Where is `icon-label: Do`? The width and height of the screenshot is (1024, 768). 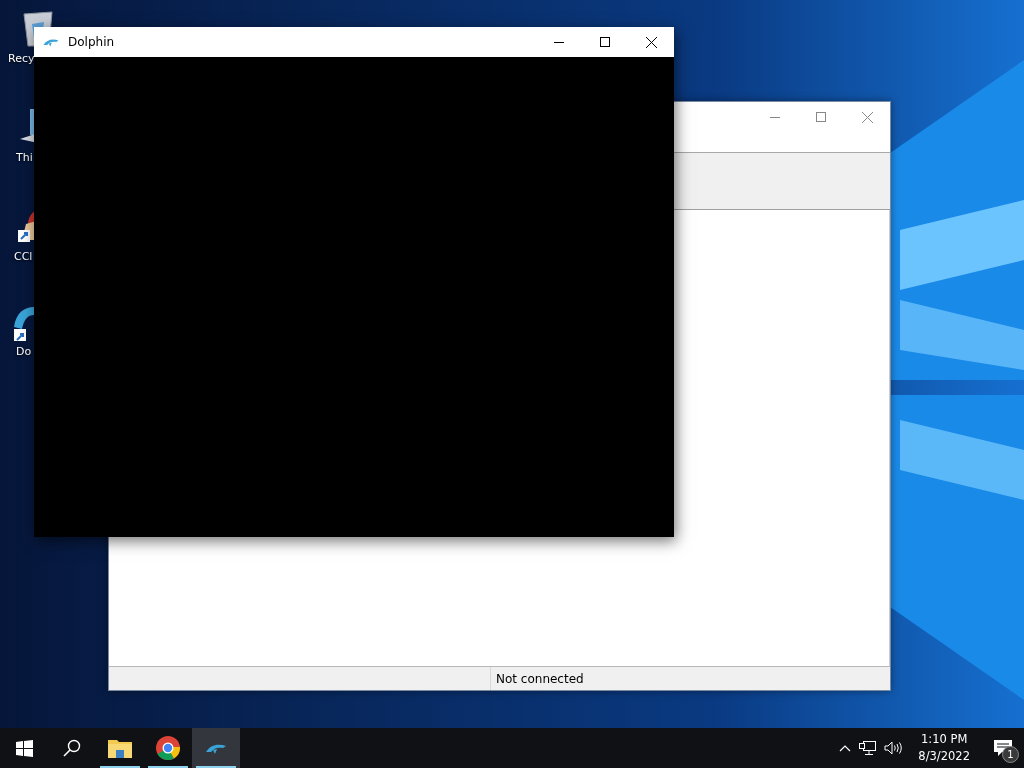
icon-label: Do is located at coordinates (24, 351).